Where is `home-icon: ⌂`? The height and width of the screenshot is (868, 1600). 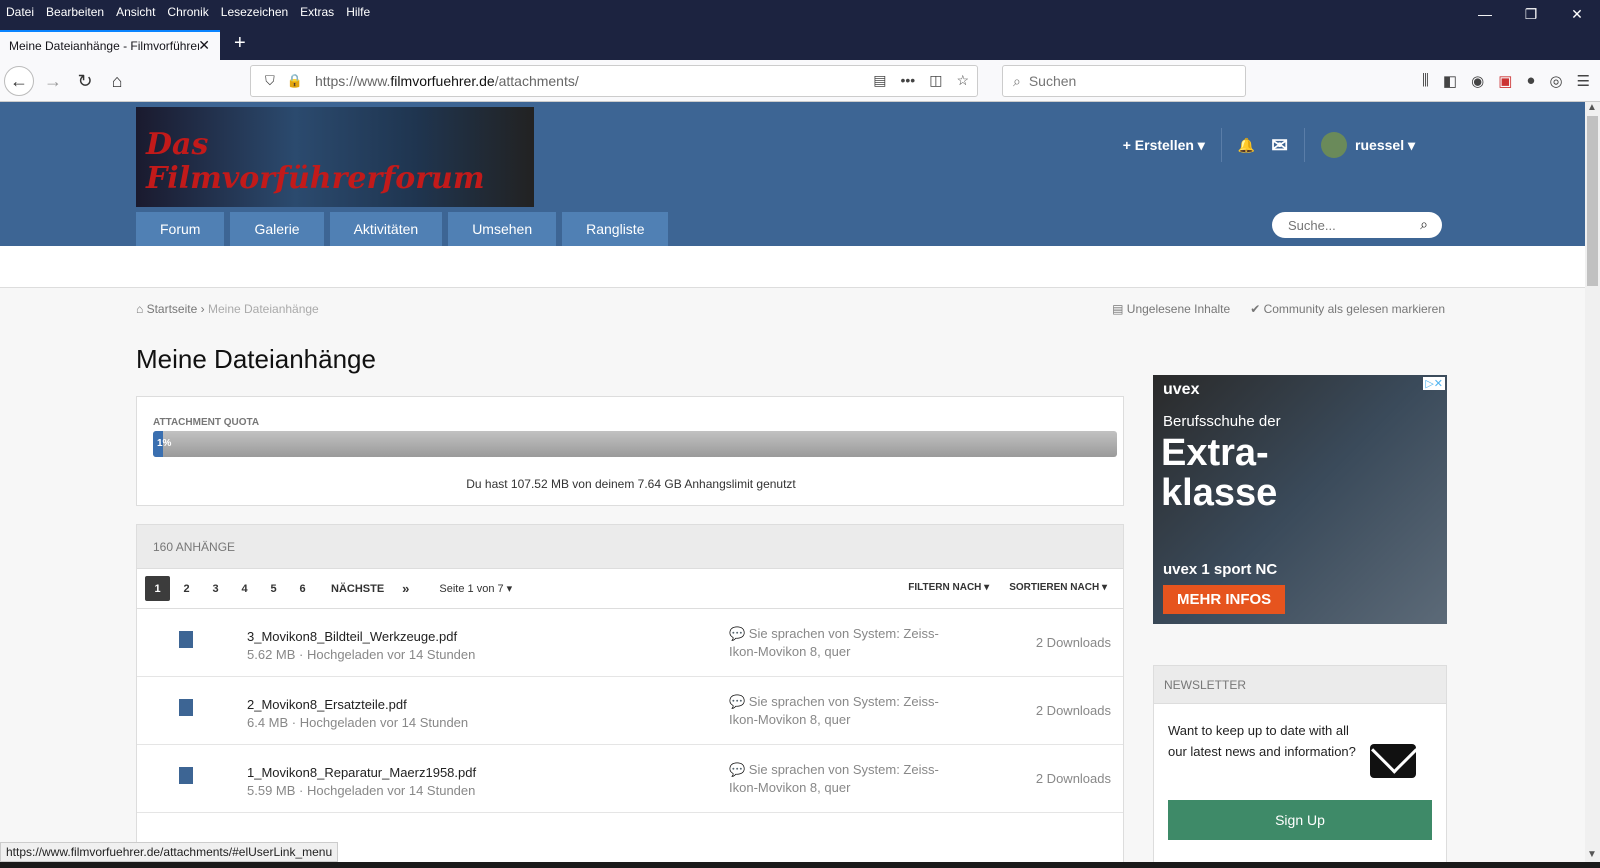 home-icon: ⌂ is located at coordinates (139, 309).